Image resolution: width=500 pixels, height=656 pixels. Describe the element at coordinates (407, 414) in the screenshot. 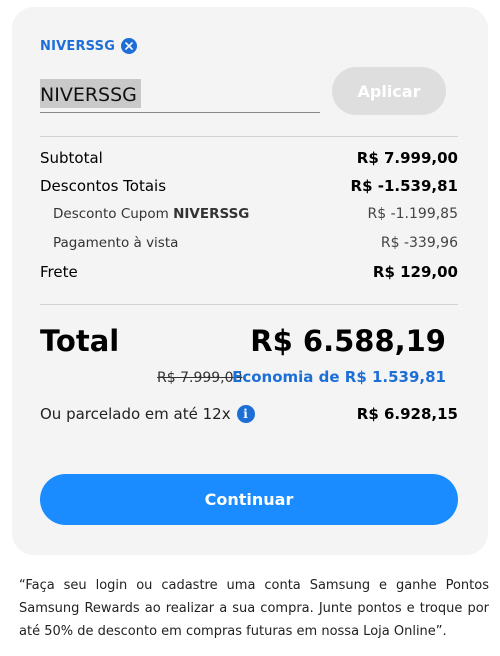

I see `installment-value: R$ 6.928,15` at that location.